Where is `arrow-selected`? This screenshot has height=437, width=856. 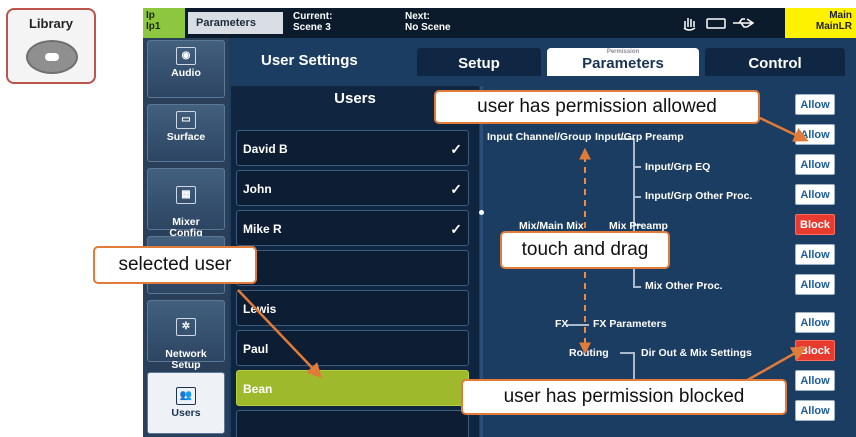
arrow-selected is located at coordinates (280, 334).